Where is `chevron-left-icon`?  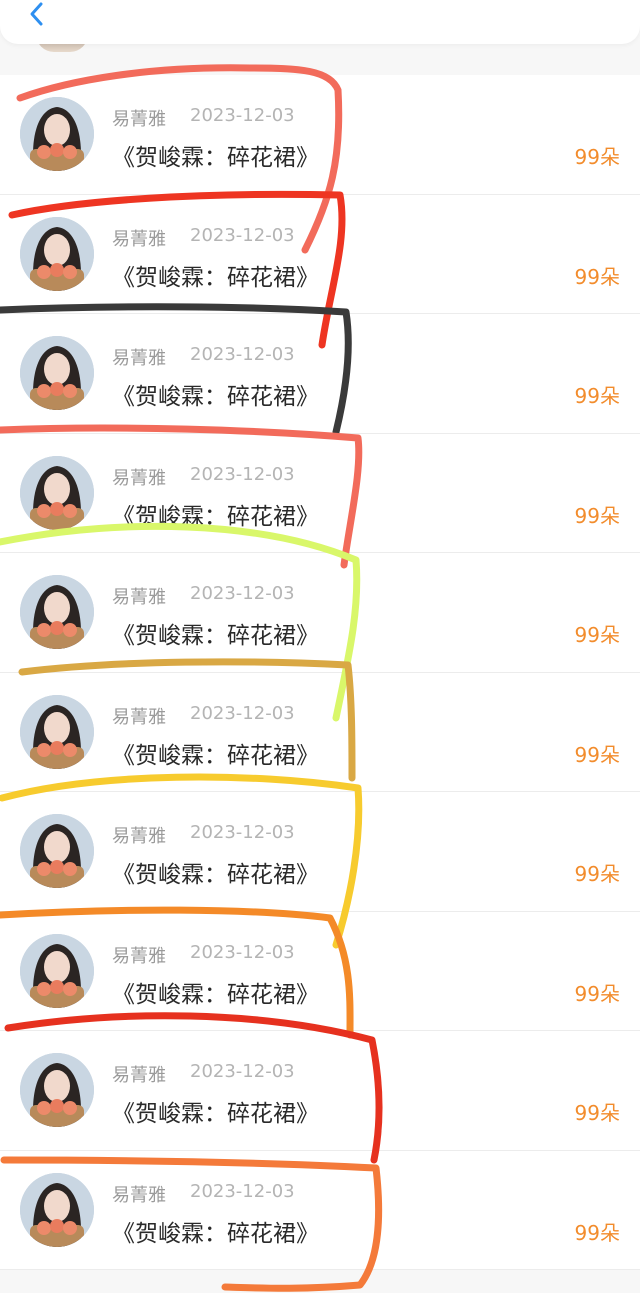 chevron-left-icon is located at coordinates (36, 14).